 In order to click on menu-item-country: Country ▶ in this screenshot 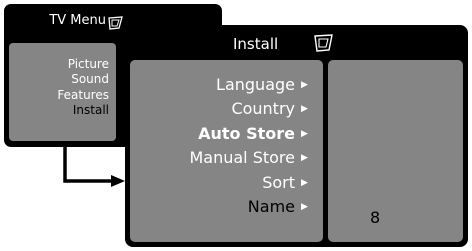, I will do `click(271, 109)`.